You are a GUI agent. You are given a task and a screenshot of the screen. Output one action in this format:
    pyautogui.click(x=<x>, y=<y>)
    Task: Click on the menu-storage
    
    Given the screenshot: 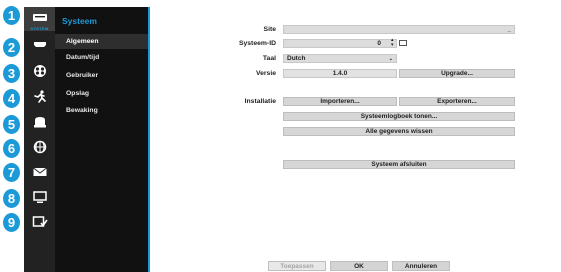 What is the action you would take?
    pyautogui.click(x=39, y=123)
    